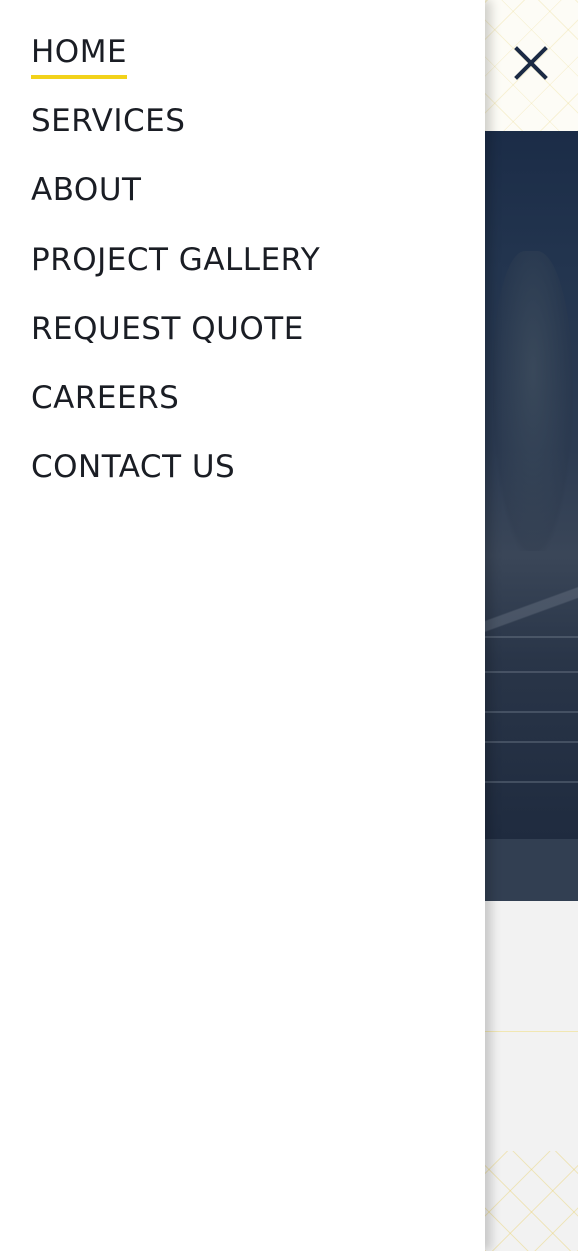 The image size is (578, 1251). I want to click on nav-item-careers: CAREERS, so click(175, 412).